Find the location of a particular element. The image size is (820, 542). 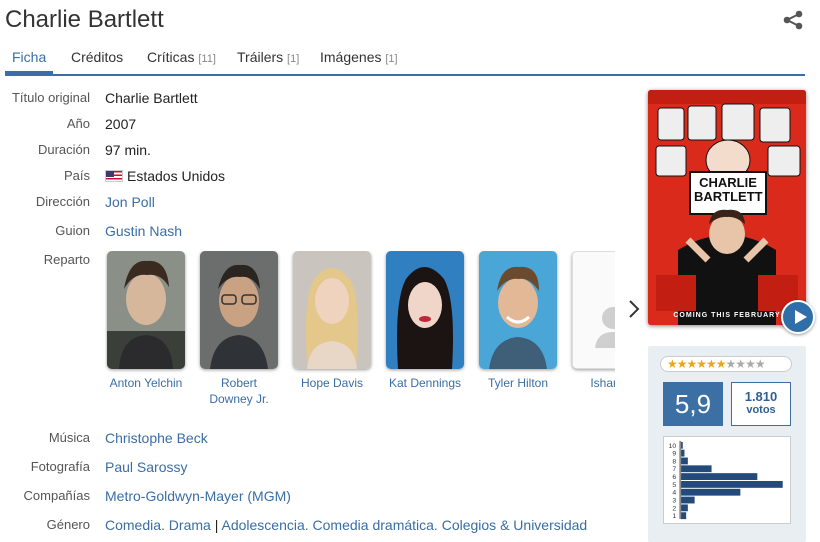

link-company: Metro-Goldwyn-Mayer (MGM) is located at coordinates (198, 496).